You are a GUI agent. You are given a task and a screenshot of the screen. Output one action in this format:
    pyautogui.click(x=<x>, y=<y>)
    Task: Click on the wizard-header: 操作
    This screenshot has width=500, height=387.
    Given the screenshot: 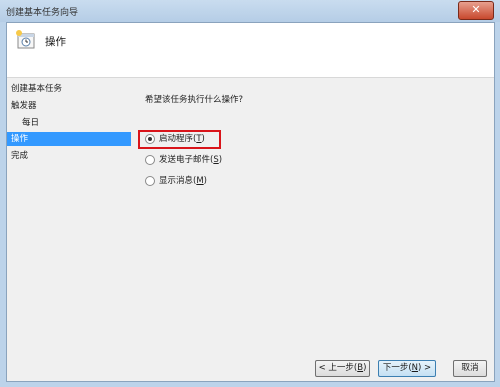 What is the action you would take?
    pyautogui.click(x=250, y=50)
    